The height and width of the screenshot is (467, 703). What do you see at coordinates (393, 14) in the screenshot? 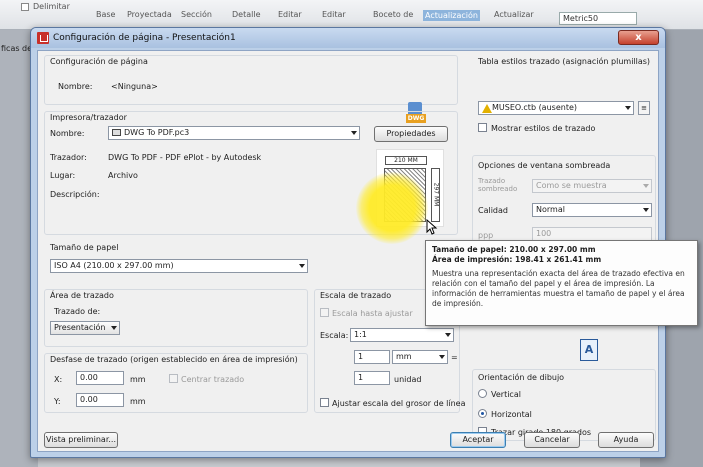
I see `ribbon-sketch: Boceto de` at bounding box center [393, 14].